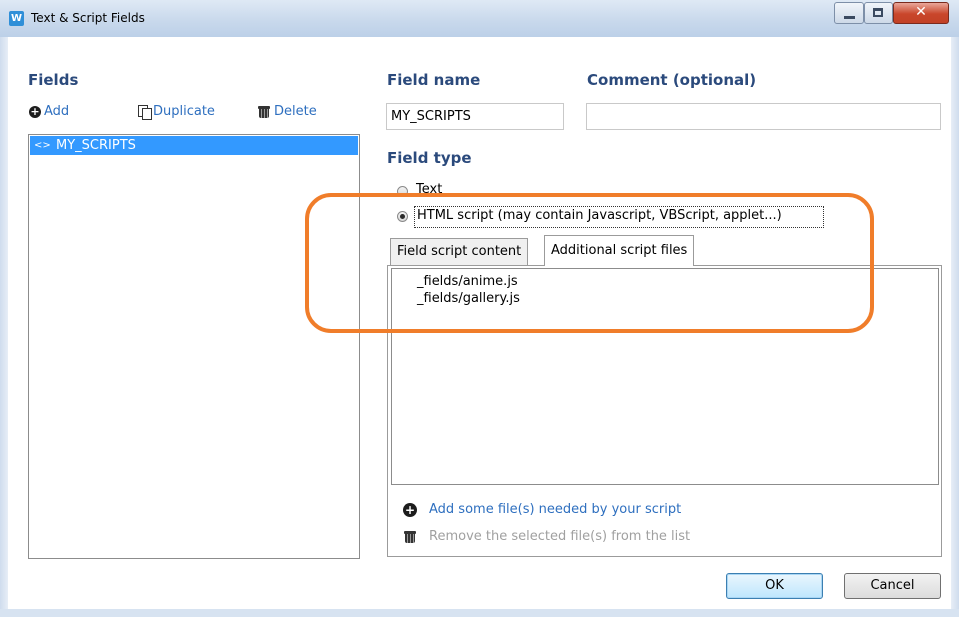  What do you see at coordinates (434, 80) in the screenshot?
I see `field-name-heading: Field name` at bounding box center [434, 80].